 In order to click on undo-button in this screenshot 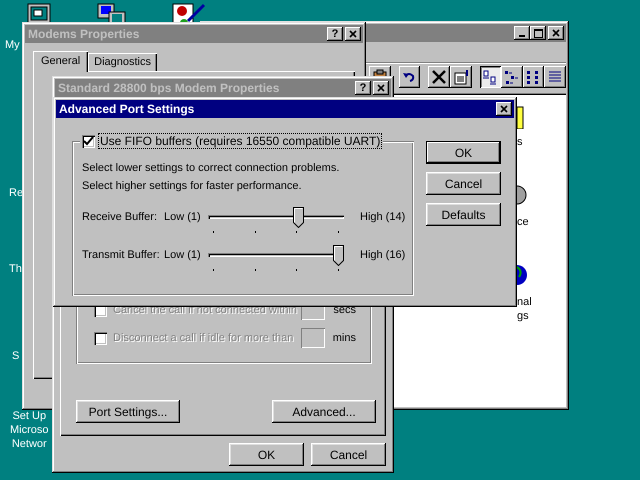, I will do `click(409, 77)`.